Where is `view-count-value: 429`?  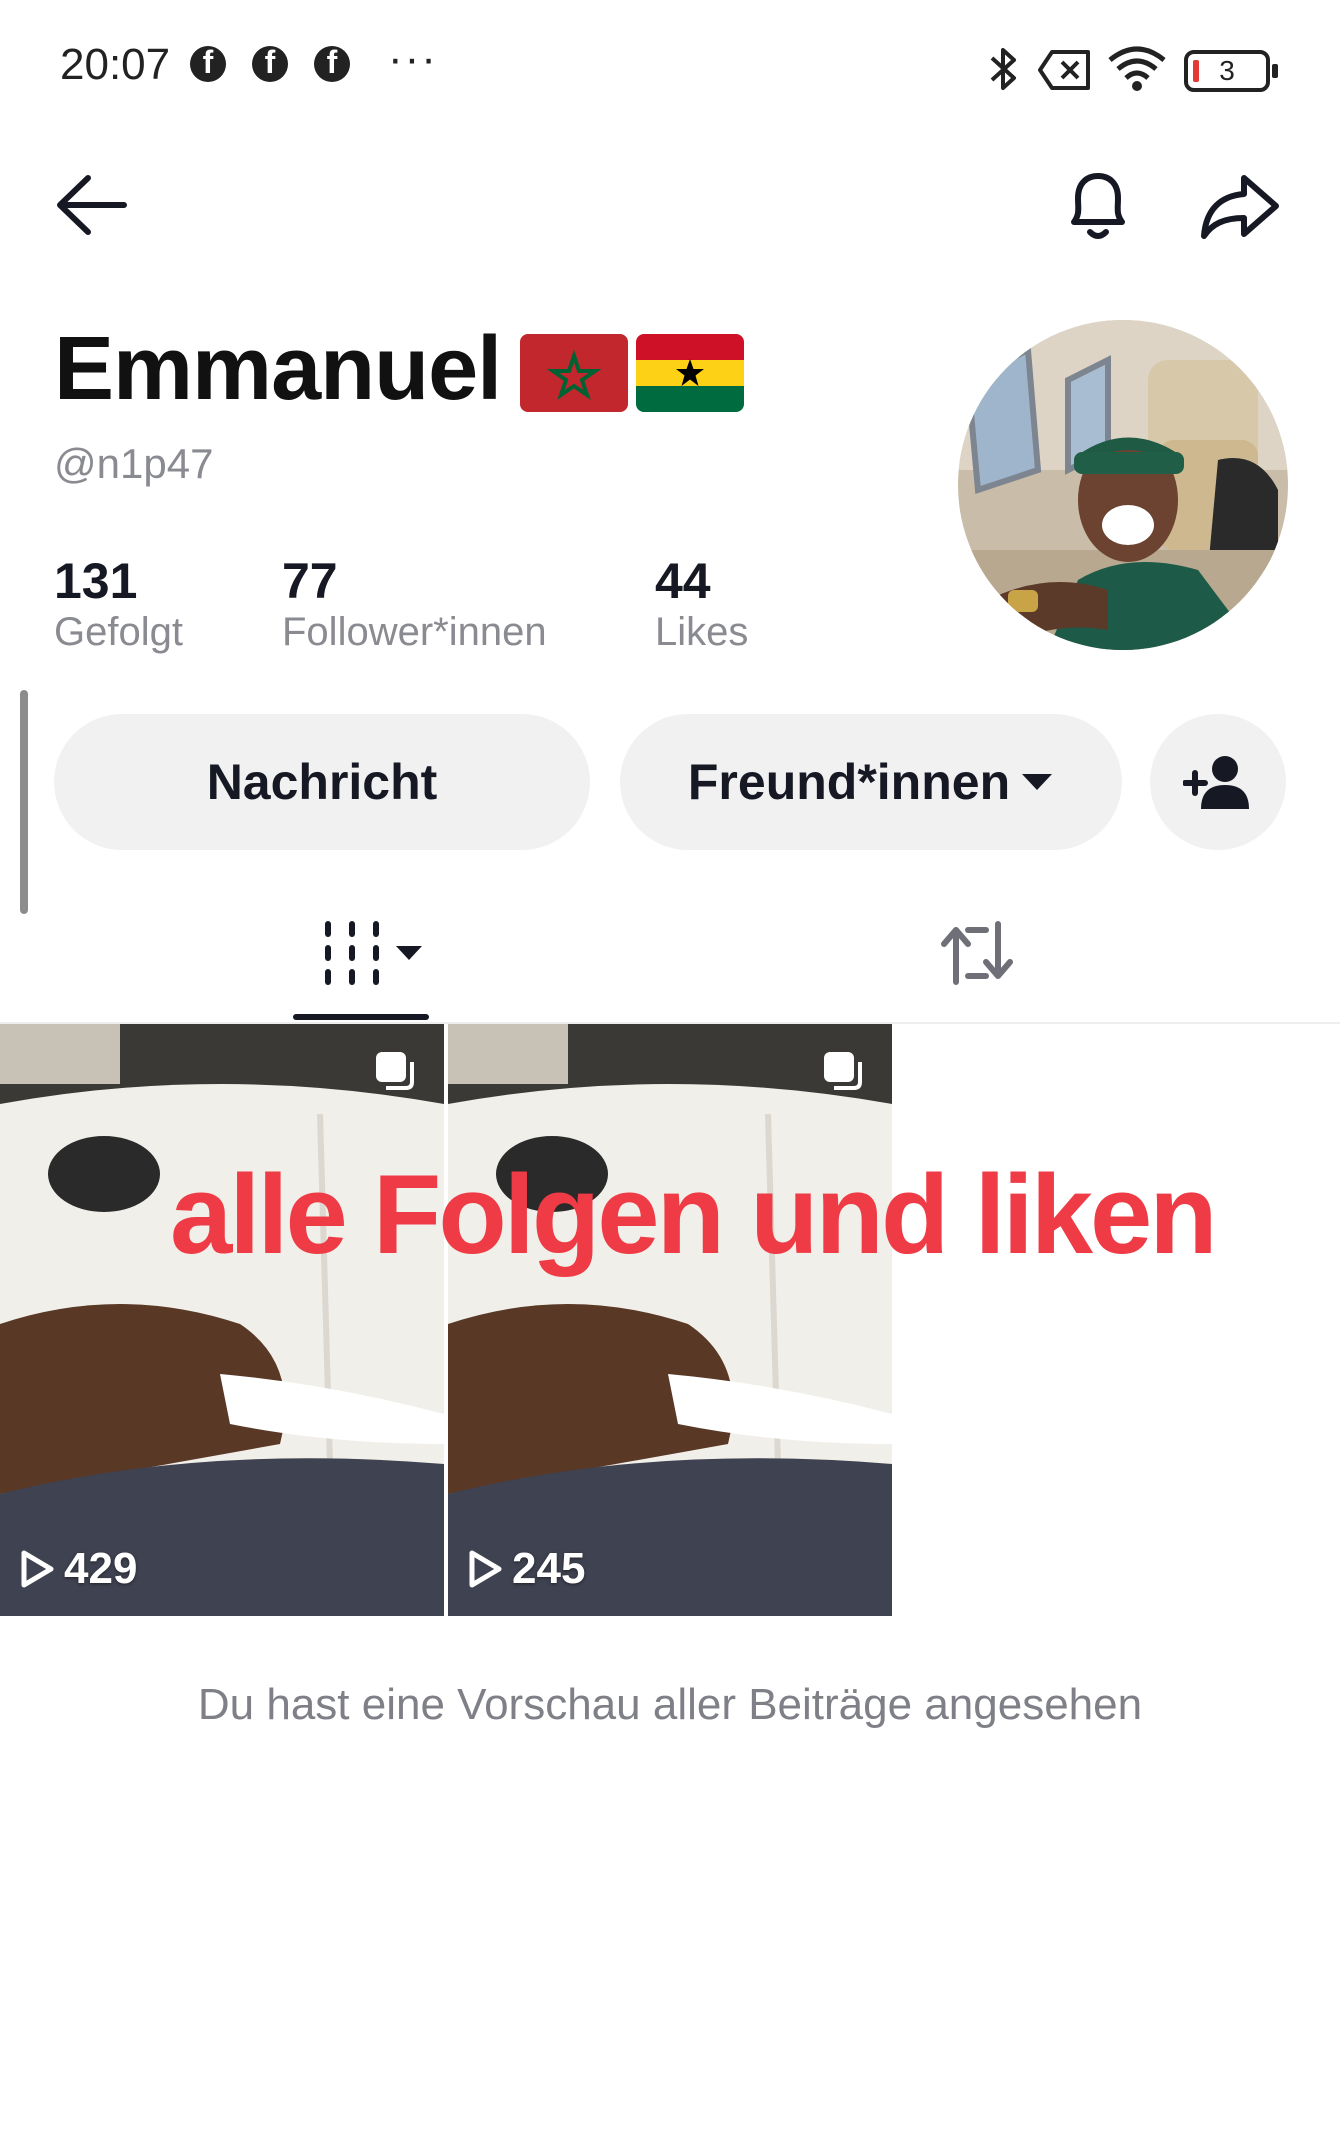
view-count-value: 429 is located at coordinates (101, 1568).